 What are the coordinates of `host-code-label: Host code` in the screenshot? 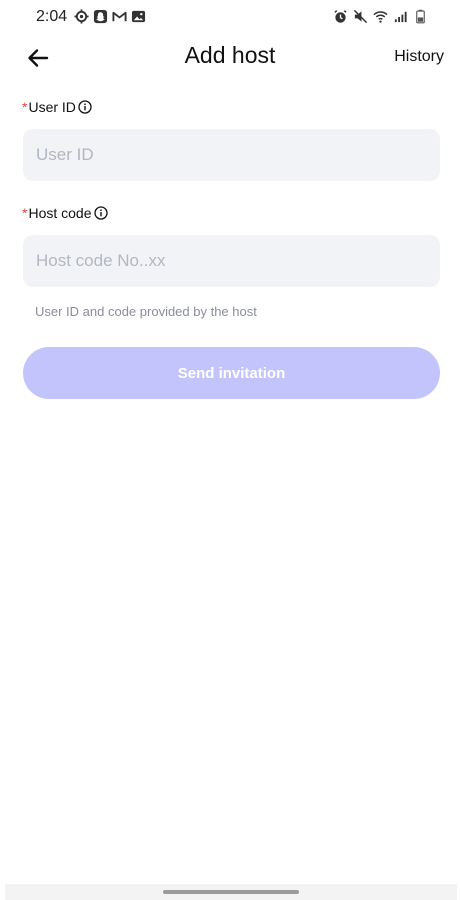 It's located at (60, 213).